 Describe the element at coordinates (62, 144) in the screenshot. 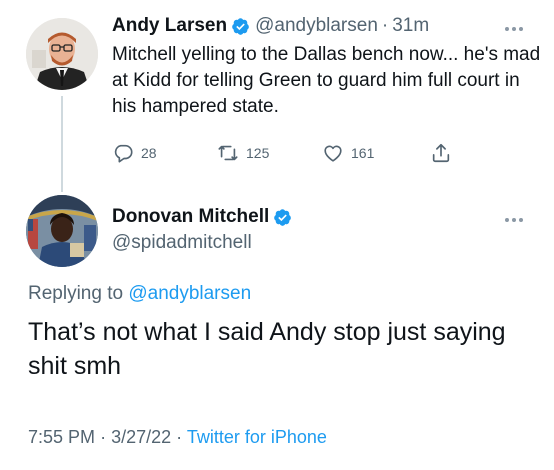

I see `thread-connector` at that location.